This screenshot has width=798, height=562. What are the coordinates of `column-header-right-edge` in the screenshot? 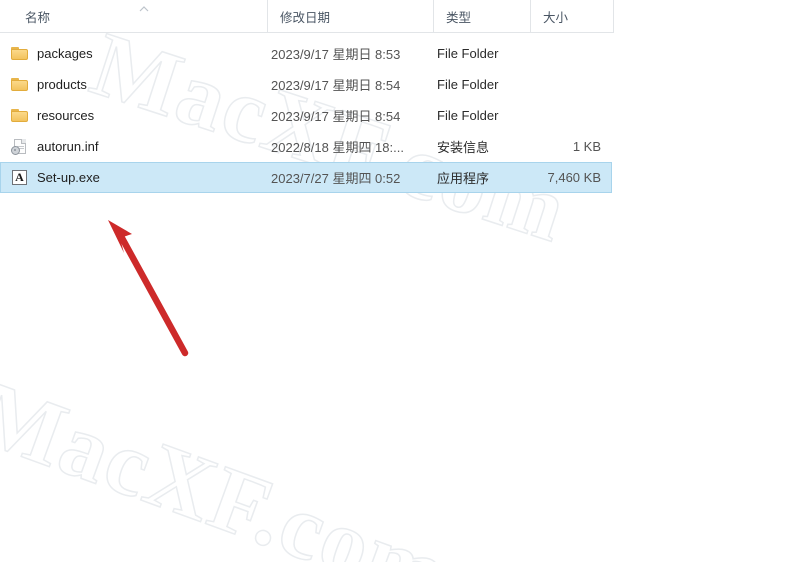 It's located at (613, 16).